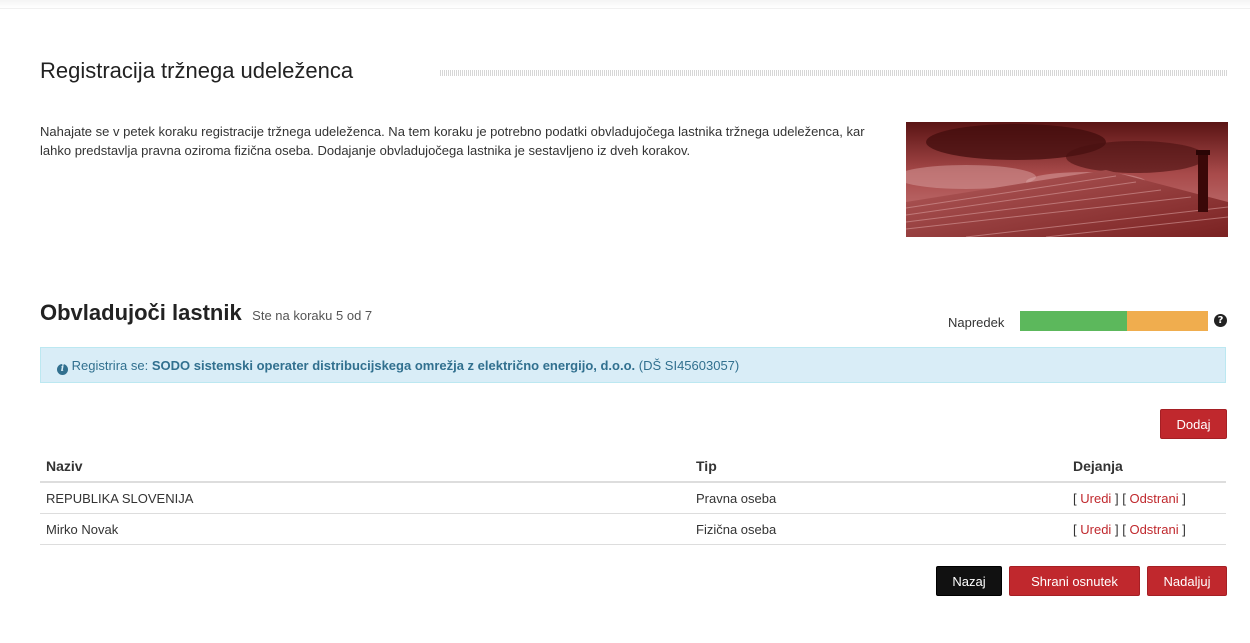  What do you see at coordinates (625, 4) in the screenshot?
I see `top-bar` at bounding box center [625, 4].